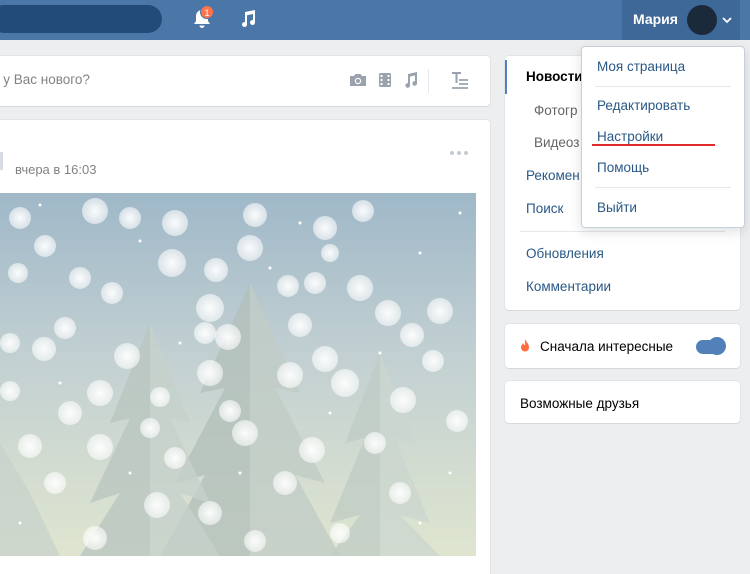 This screenshot has height=574, width=750. I want to click on possible-friends-label: Возможные друзья, so click(579, 403).